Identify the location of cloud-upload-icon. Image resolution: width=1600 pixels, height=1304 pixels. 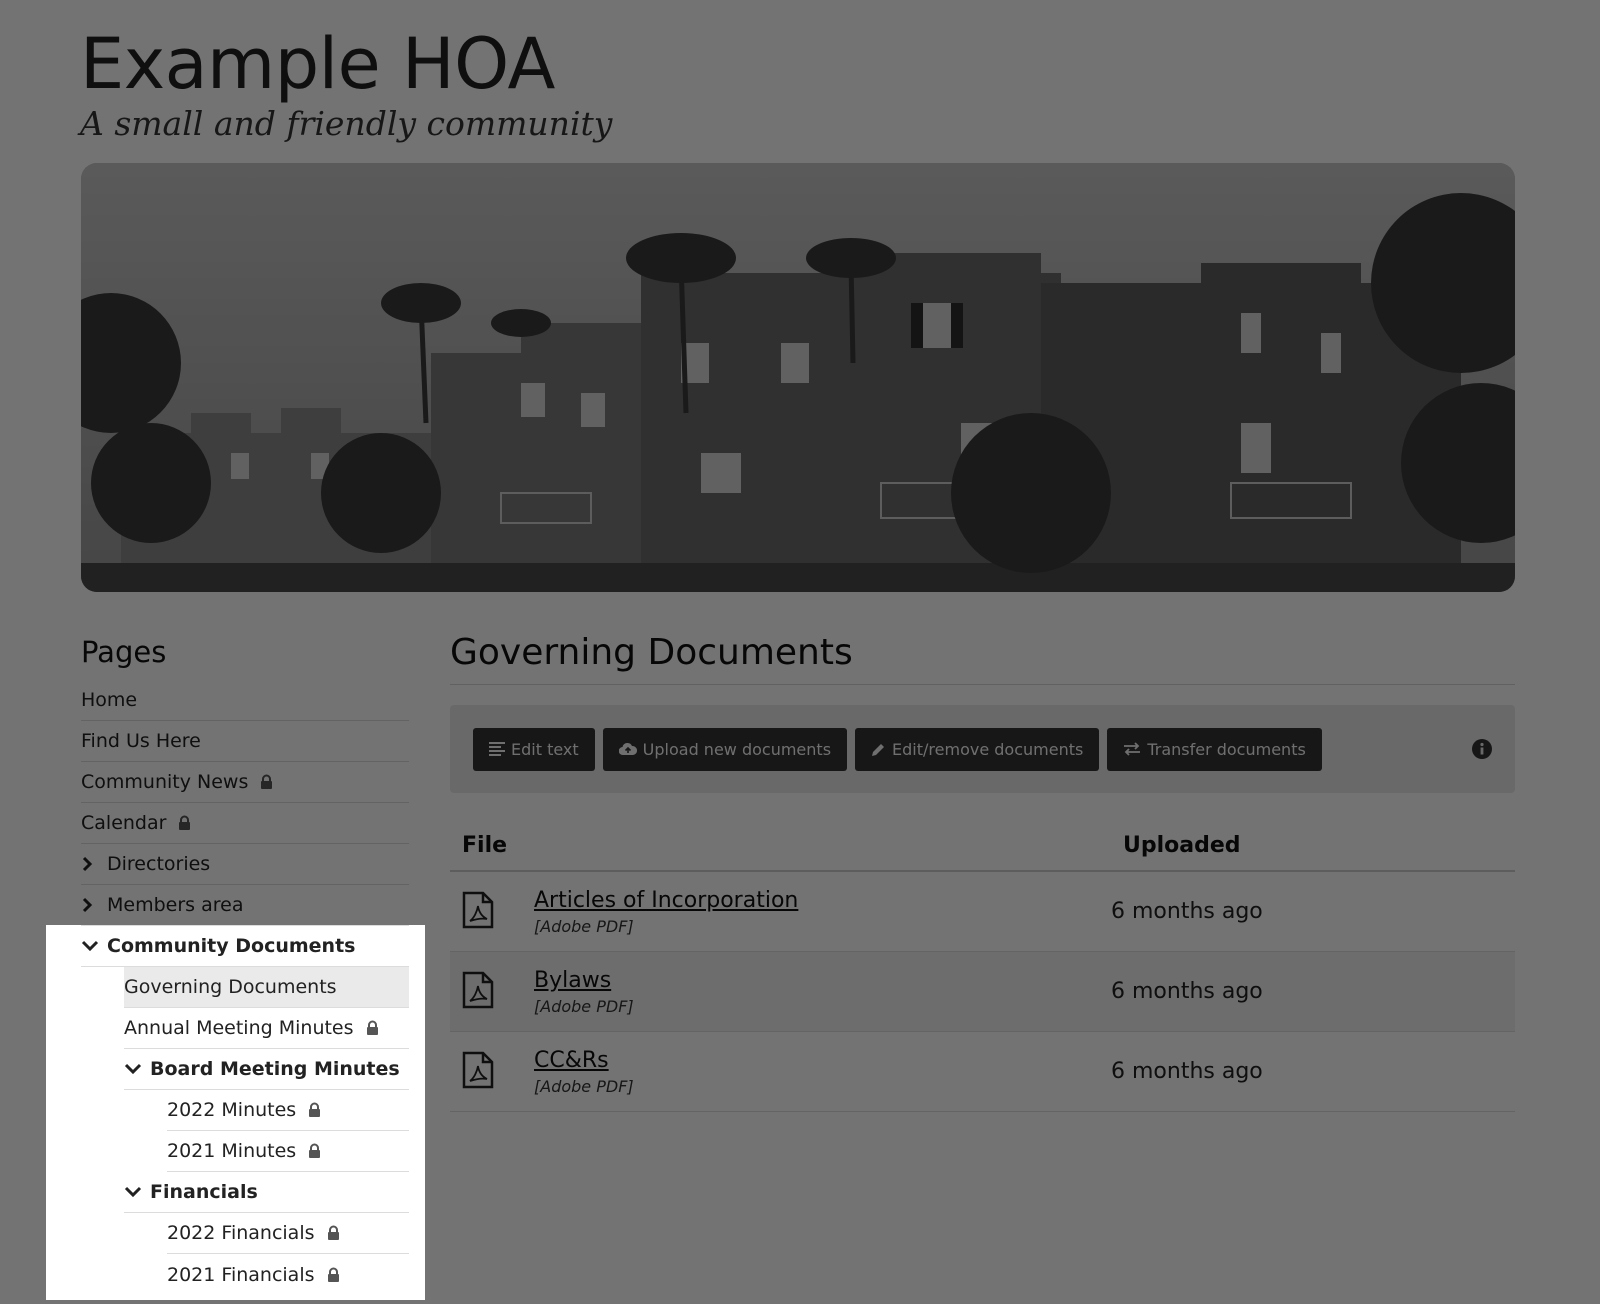
(627, 749).